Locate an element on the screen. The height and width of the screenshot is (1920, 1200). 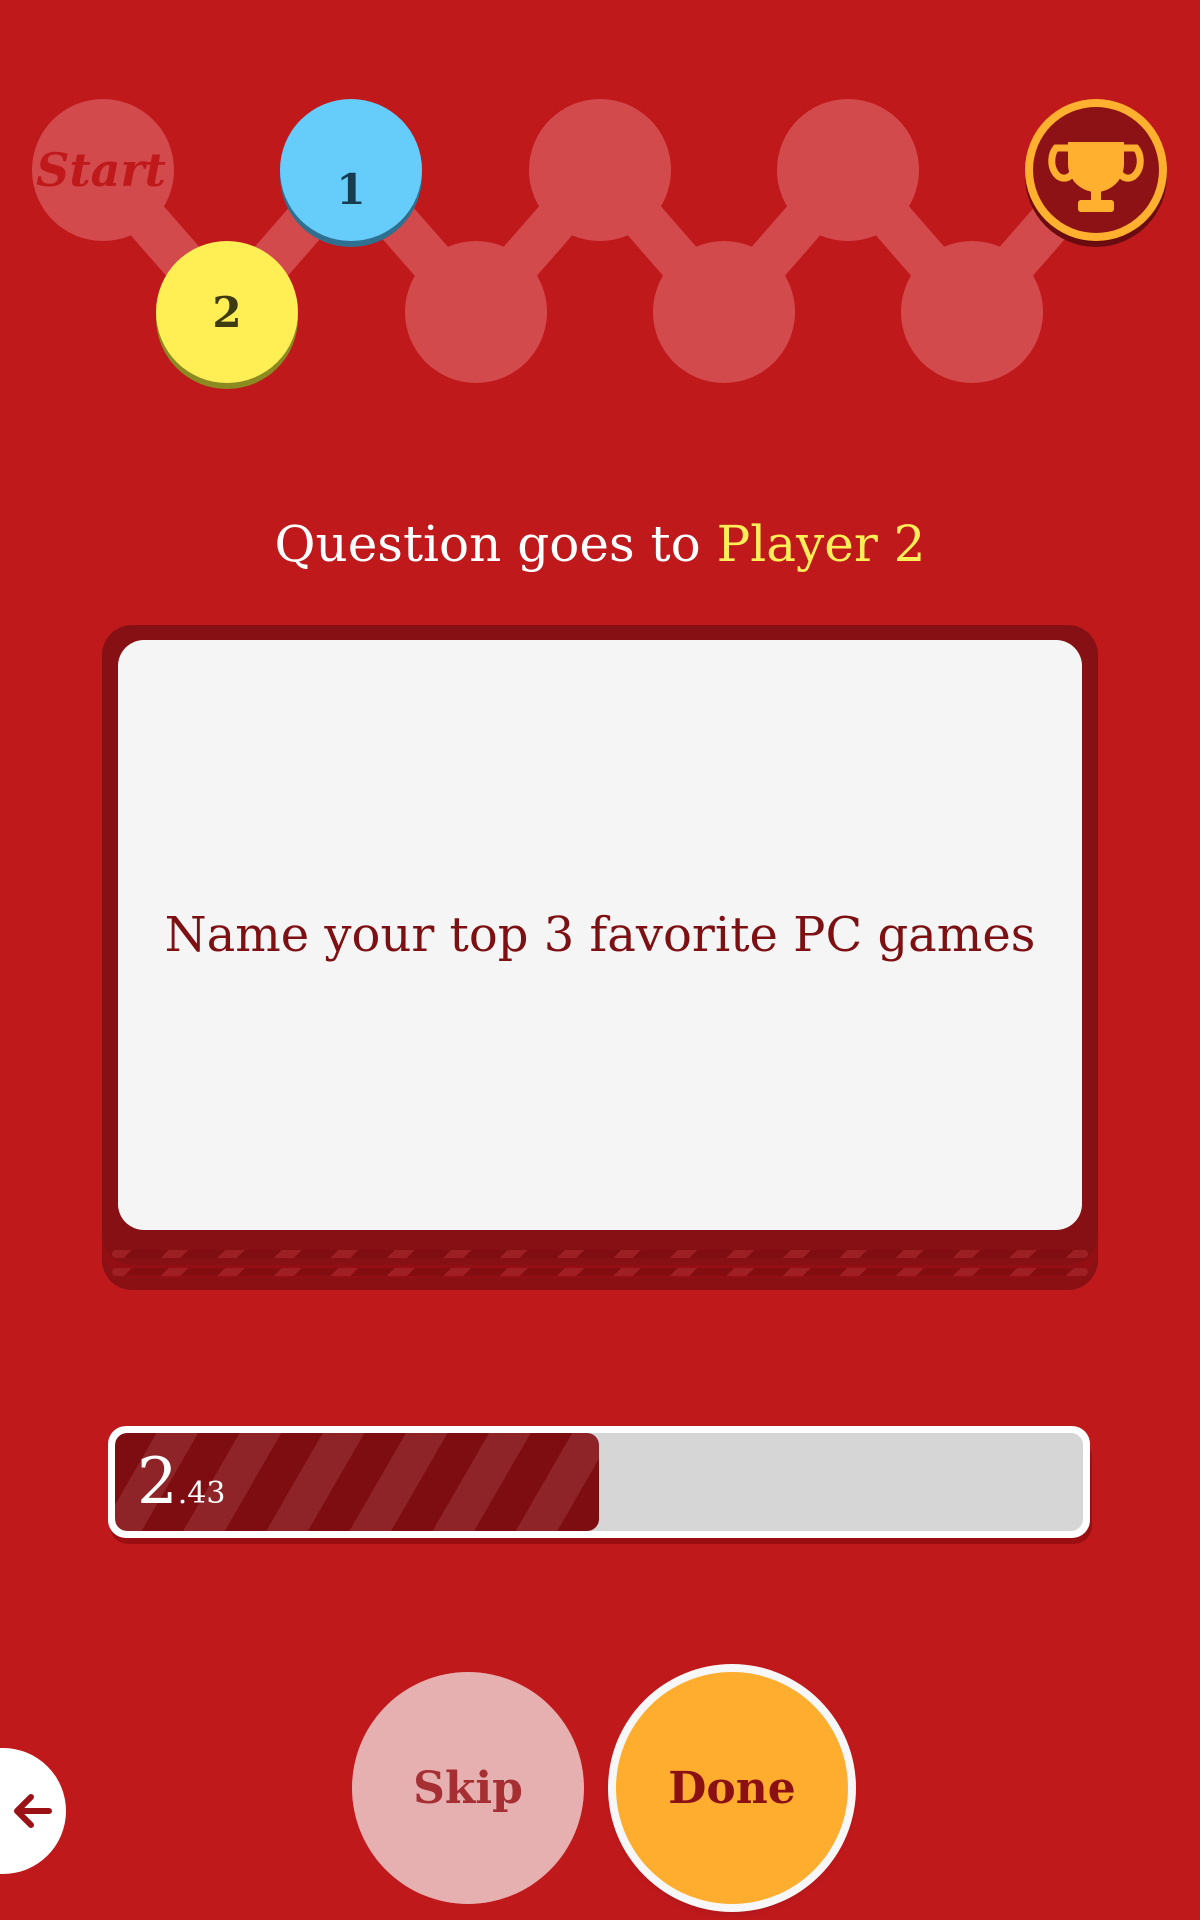
back-button is located at coordinates (33, 1811).